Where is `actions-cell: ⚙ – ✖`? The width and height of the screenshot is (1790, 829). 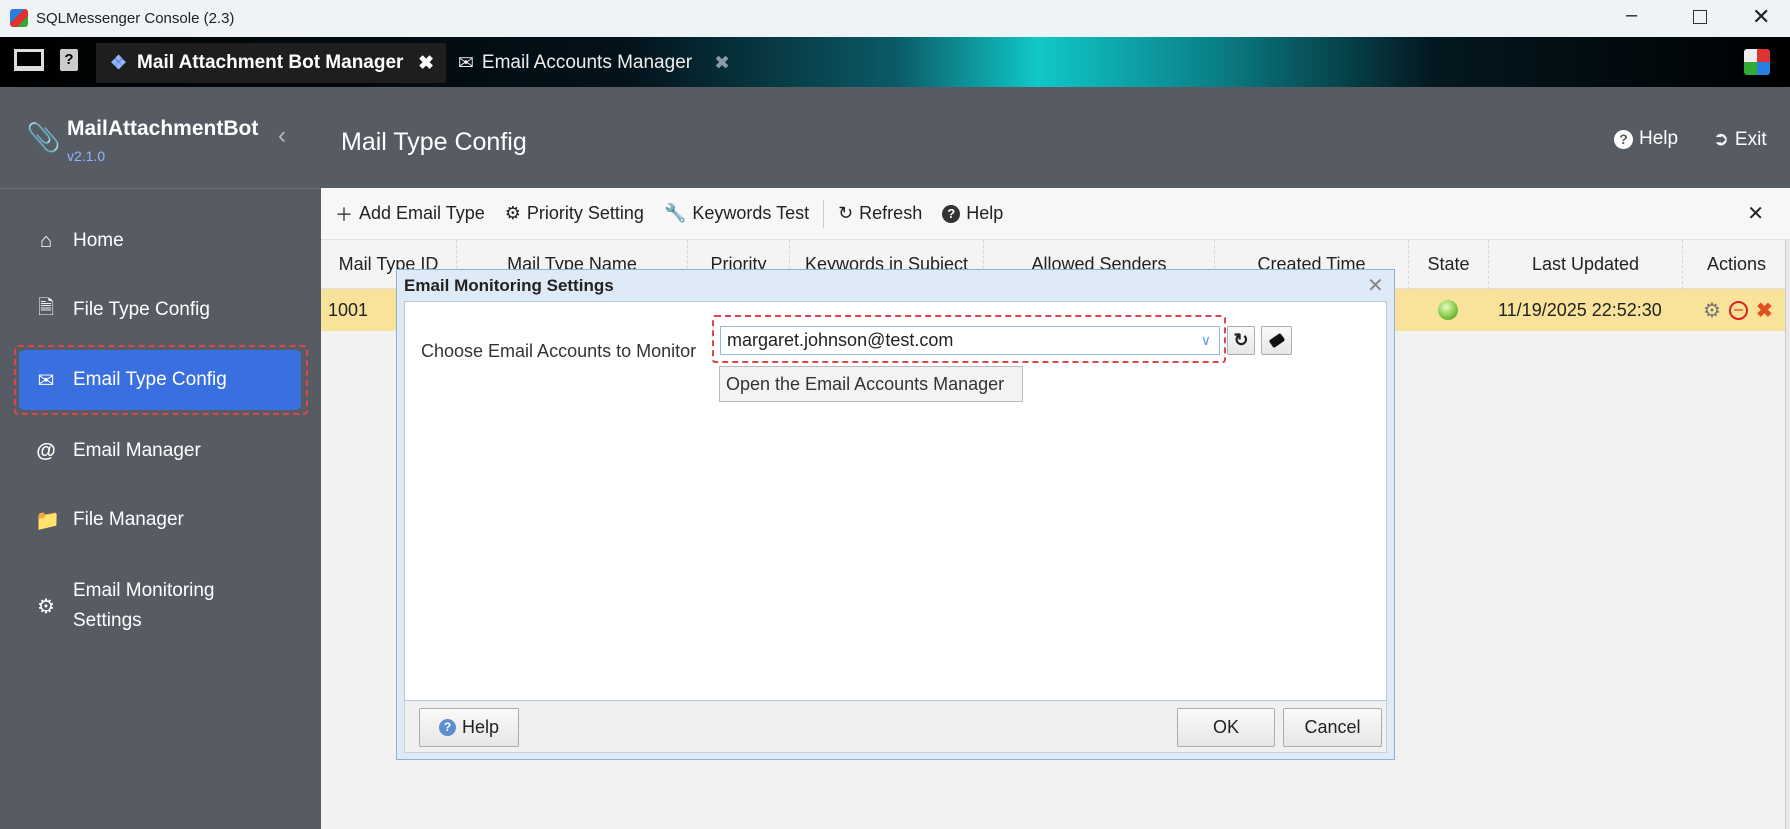
actions-cell: ⚙ – ✖ is located at coordinates (1738, 310).